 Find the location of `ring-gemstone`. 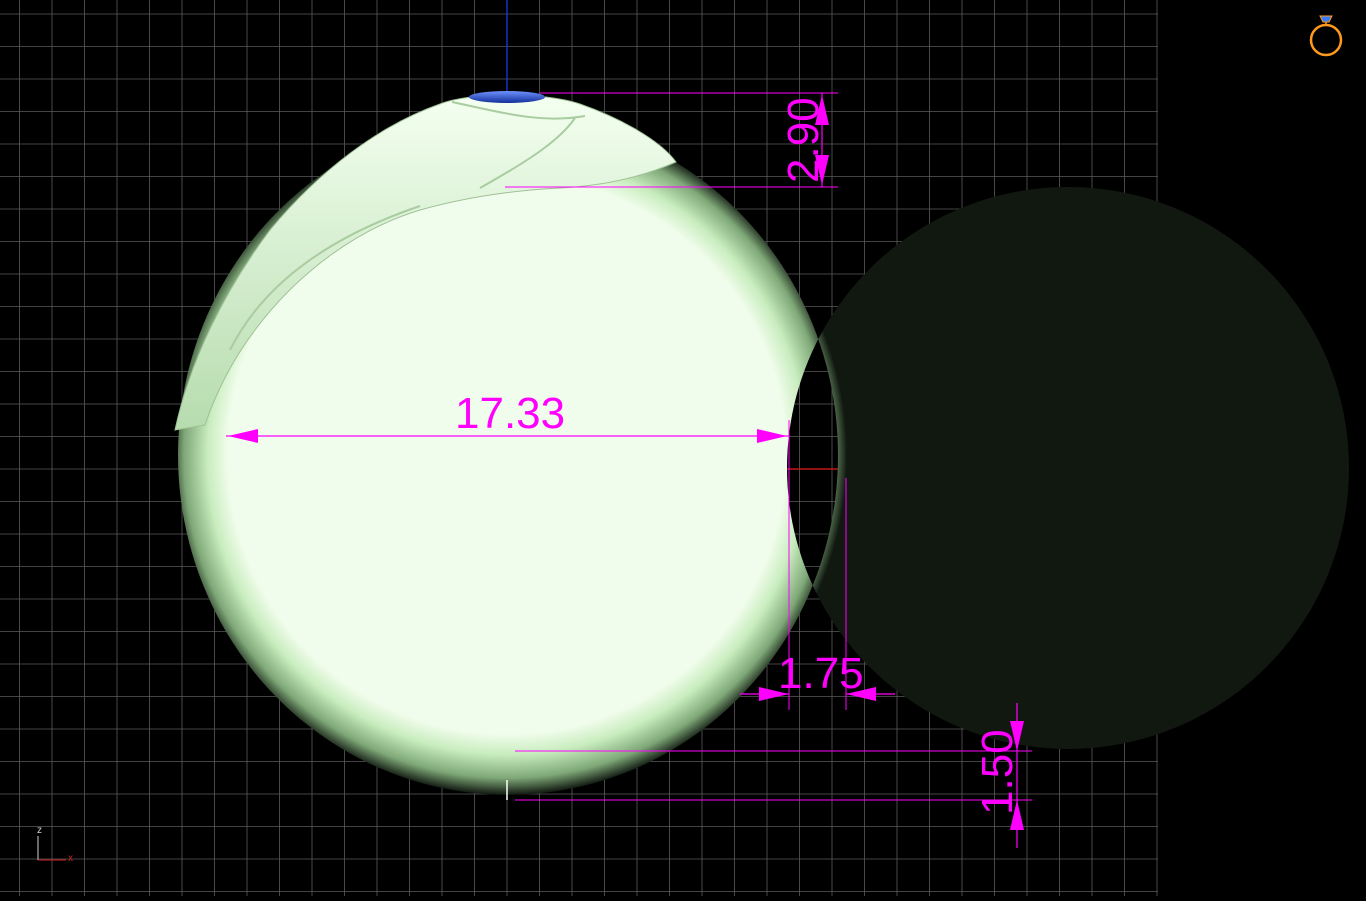

ring-gemstone is located at coordinates (507, 97).